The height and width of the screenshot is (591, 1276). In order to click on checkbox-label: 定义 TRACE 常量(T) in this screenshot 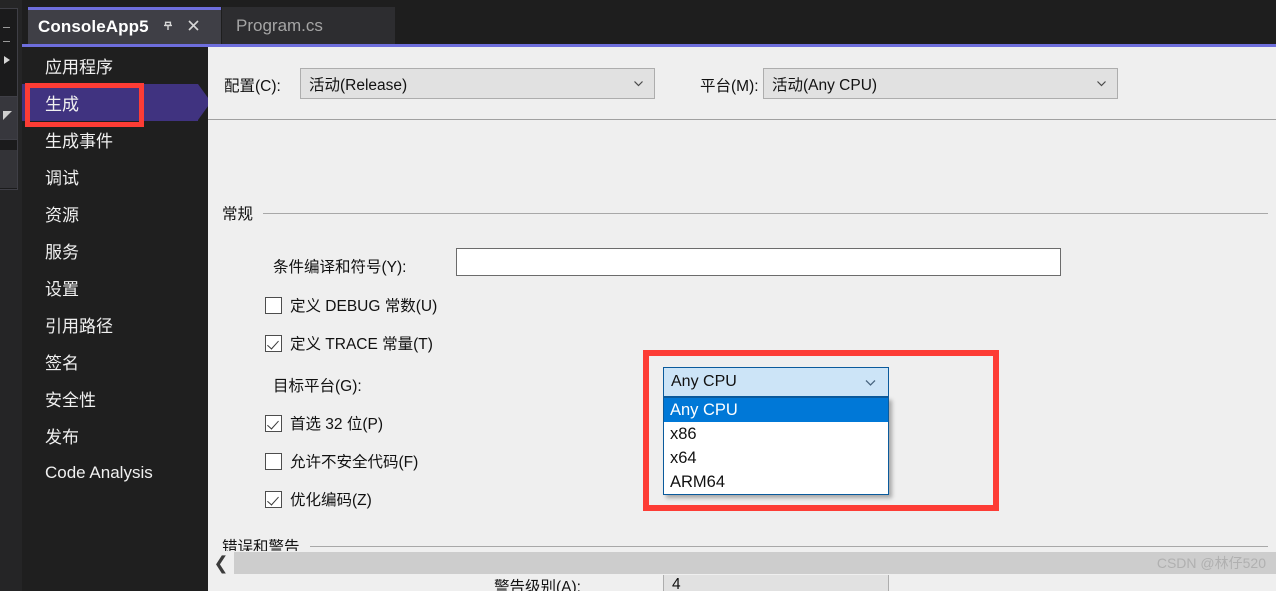, I will do `click(361, 344)`.